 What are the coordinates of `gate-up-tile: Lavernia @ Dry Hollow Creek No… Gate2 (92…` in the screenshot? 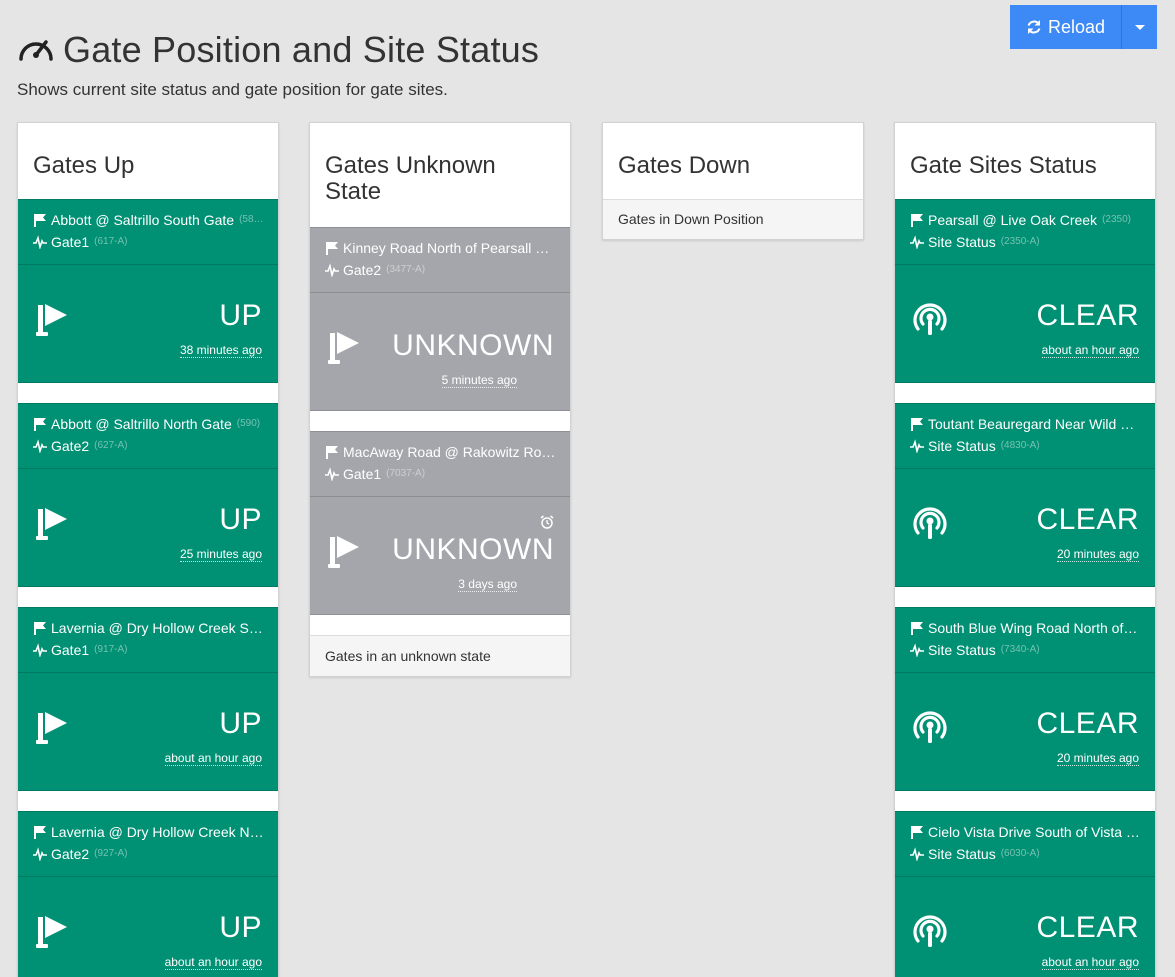 It's located at (148, 894).